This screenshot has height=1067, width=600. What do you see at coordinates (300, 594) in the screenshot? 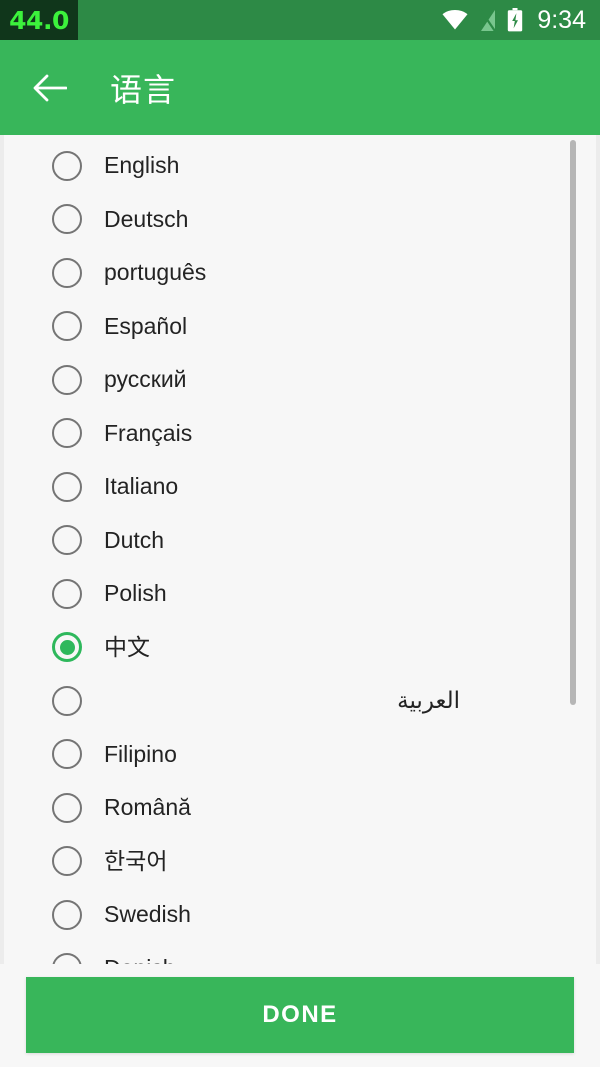
I see `language-row: Polish` at bounding box center [300, 594].